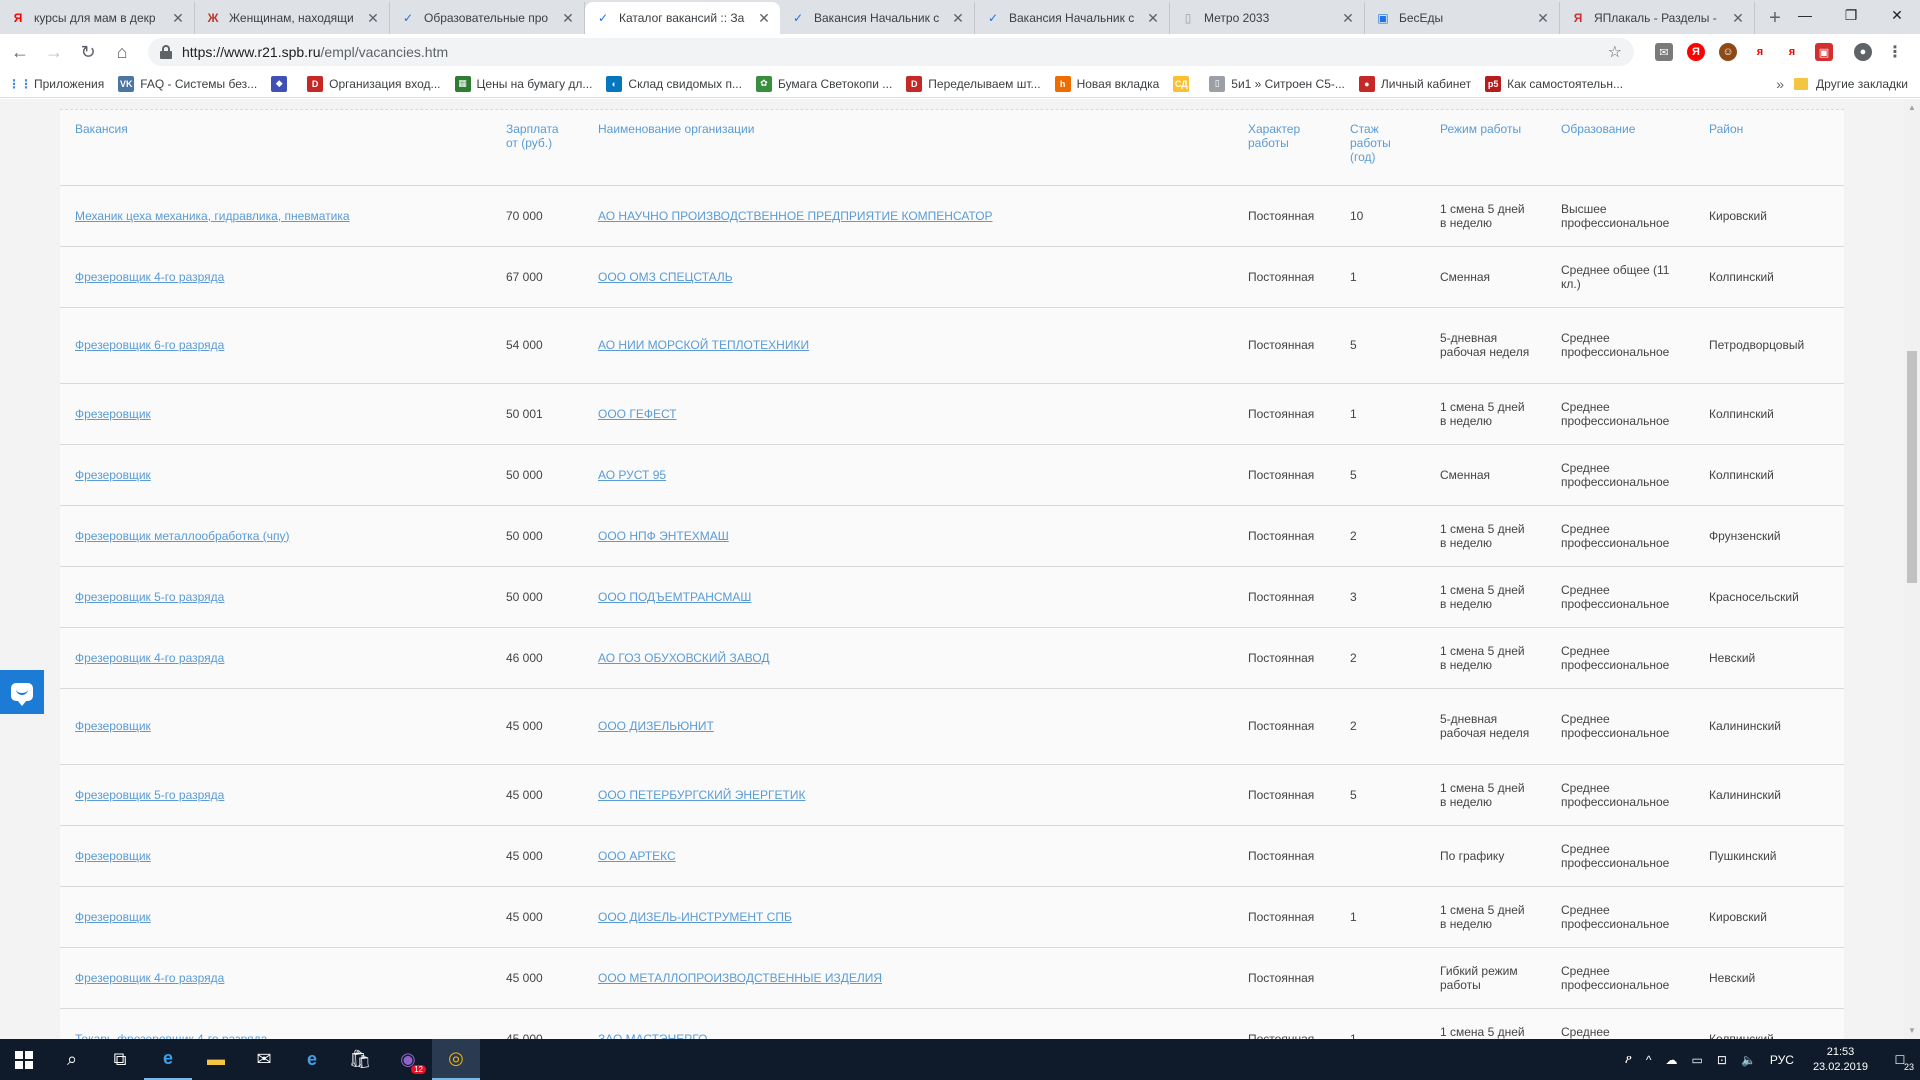 This screenshot has width=1920, height=1080. Describe the element at coordinates (360, 1059) in the screenshot. I see `store-icon: 🛍` at that location.